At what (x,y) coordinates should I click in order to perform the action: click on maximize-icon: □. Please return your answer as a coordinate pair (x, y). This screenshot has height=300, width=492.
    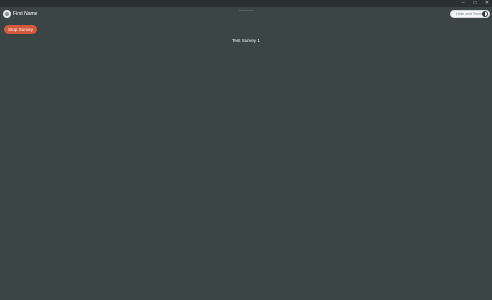
    Looking at the image, I should click on (475, 3).